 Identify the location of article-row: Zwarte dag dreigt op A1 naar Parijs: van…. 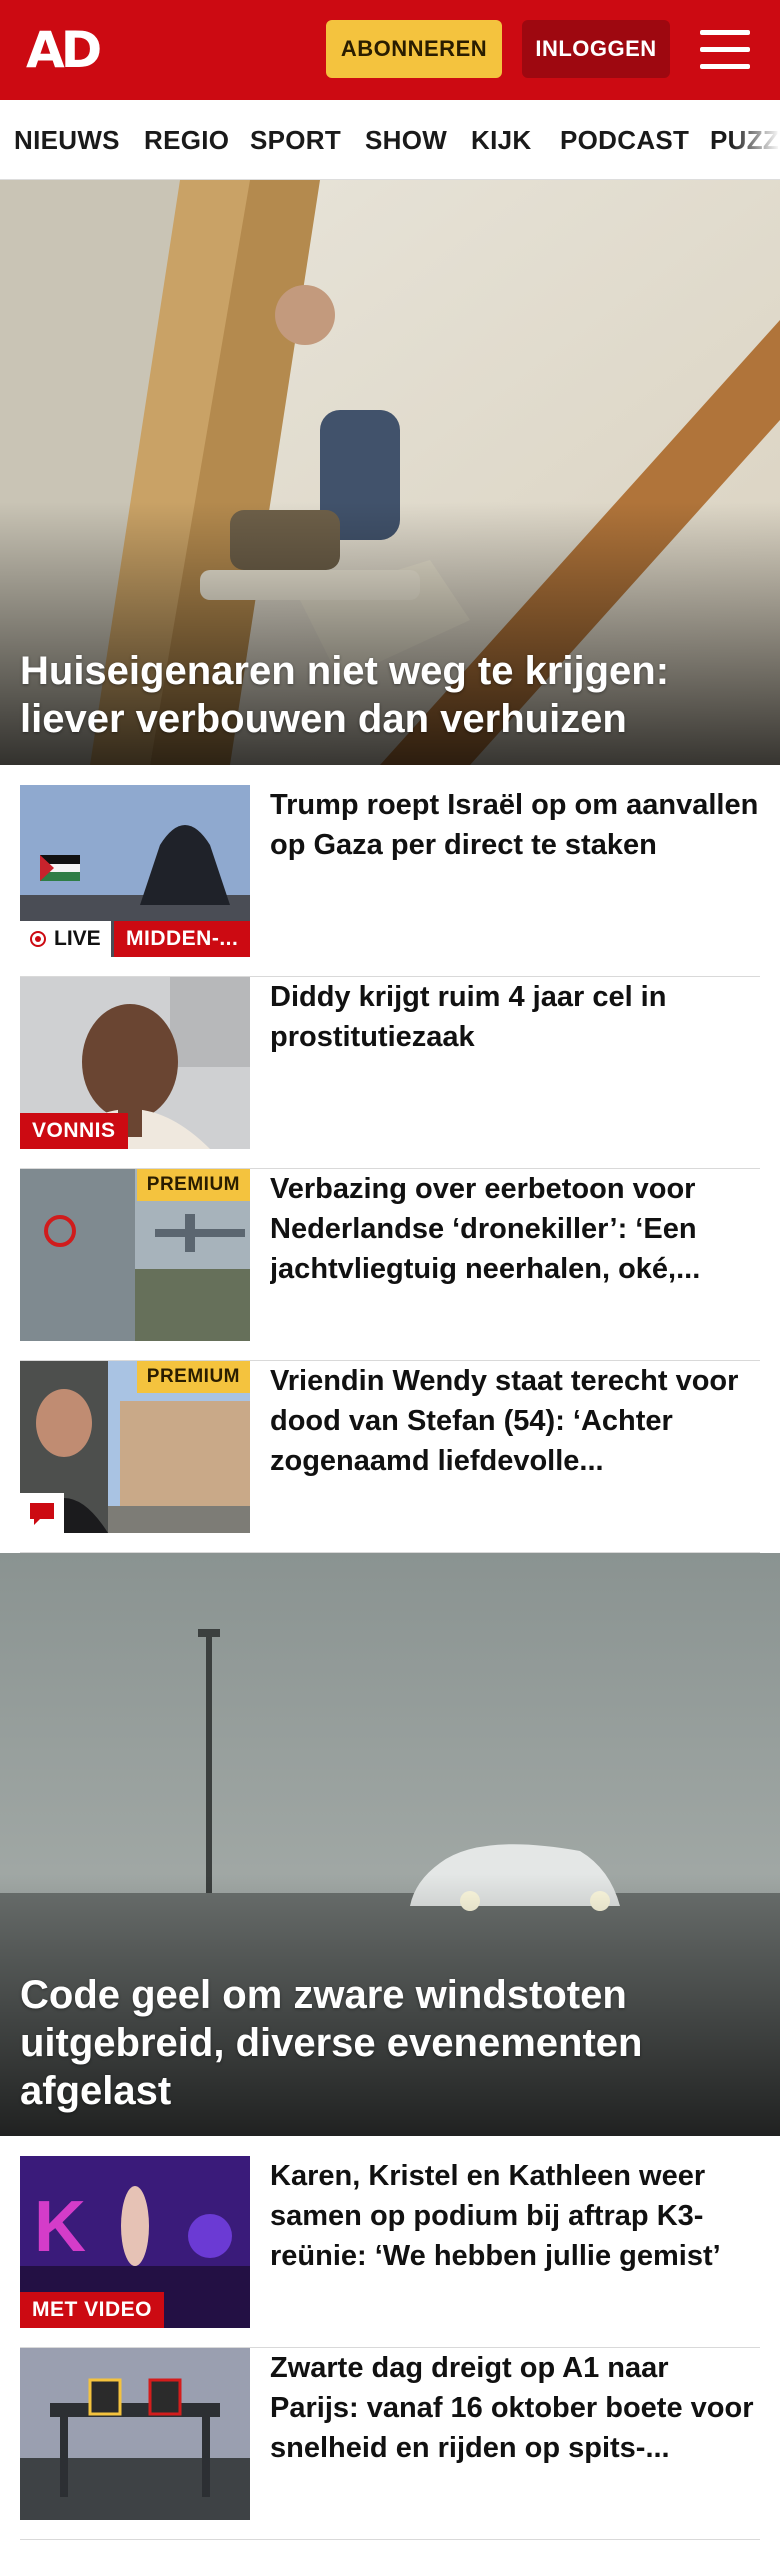
(390, 2444).